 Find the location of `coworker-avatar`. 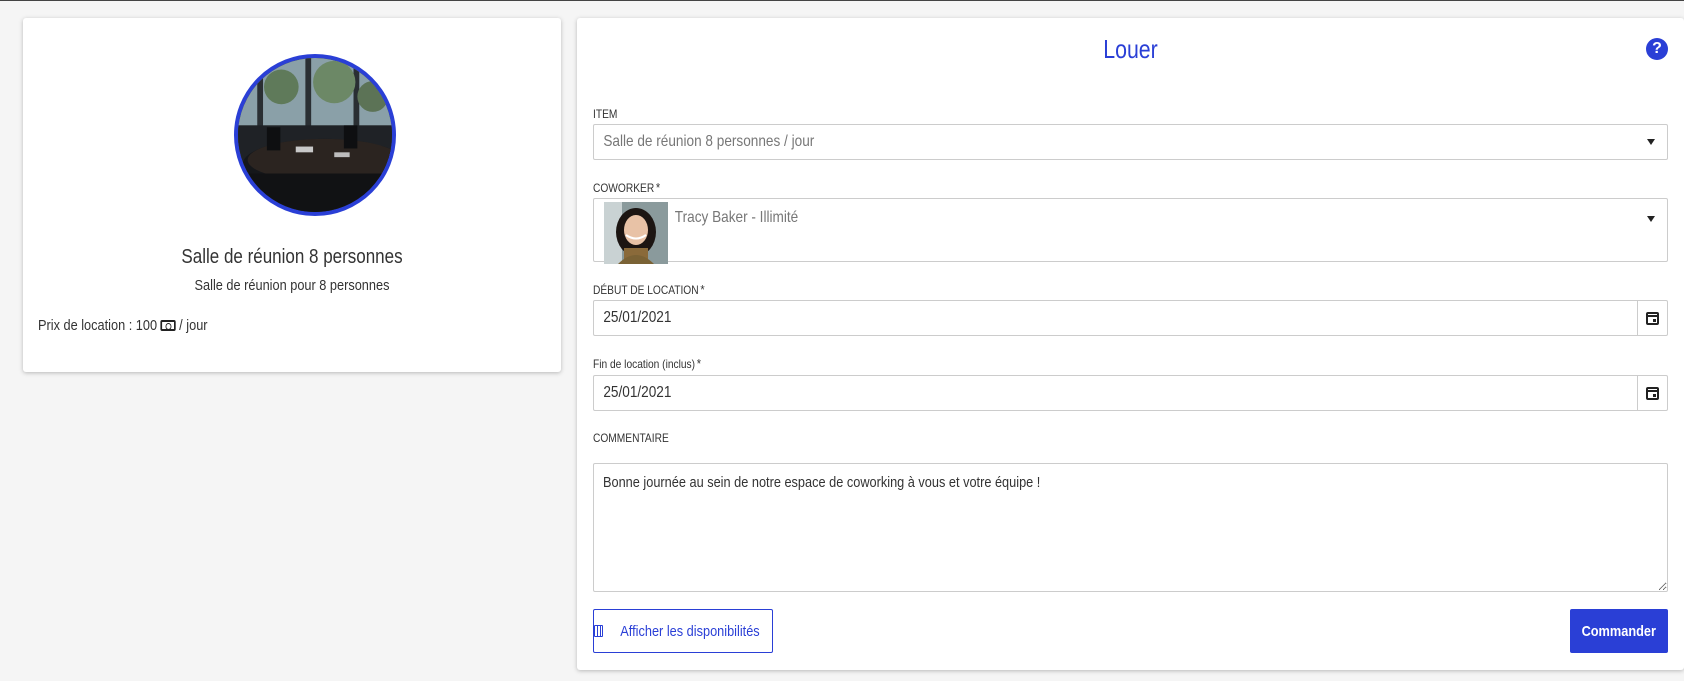

coworker-avatar is located at coordinates (636, 233).